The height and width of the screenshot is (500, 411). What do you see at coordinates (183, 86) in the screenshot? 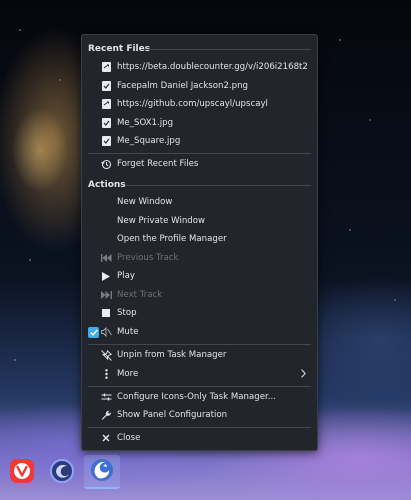
I see `recent-file-label: Facepalm Daniel Jackson2.png` at bounding box center [183, 86].